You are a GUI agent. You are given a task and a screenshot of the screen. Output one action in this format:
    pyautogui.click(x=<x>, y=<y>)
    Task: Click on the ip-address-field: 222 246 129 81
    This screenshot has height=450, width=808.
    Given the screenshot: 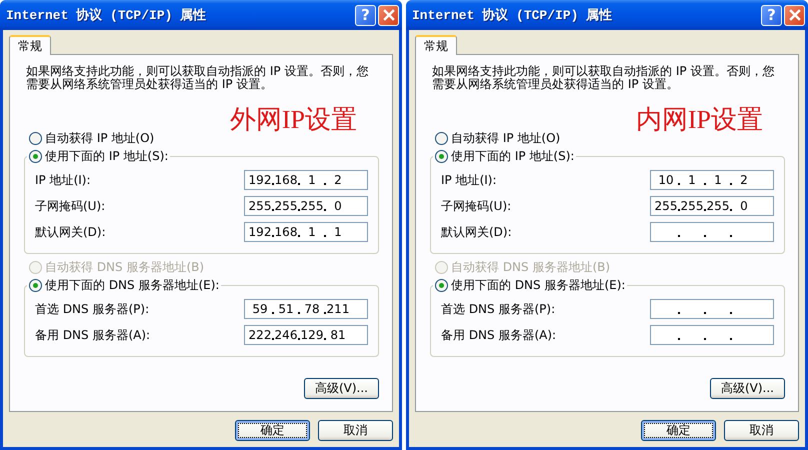 What is the action you would take?
    pyautogui.click(x=306, y=335)
    